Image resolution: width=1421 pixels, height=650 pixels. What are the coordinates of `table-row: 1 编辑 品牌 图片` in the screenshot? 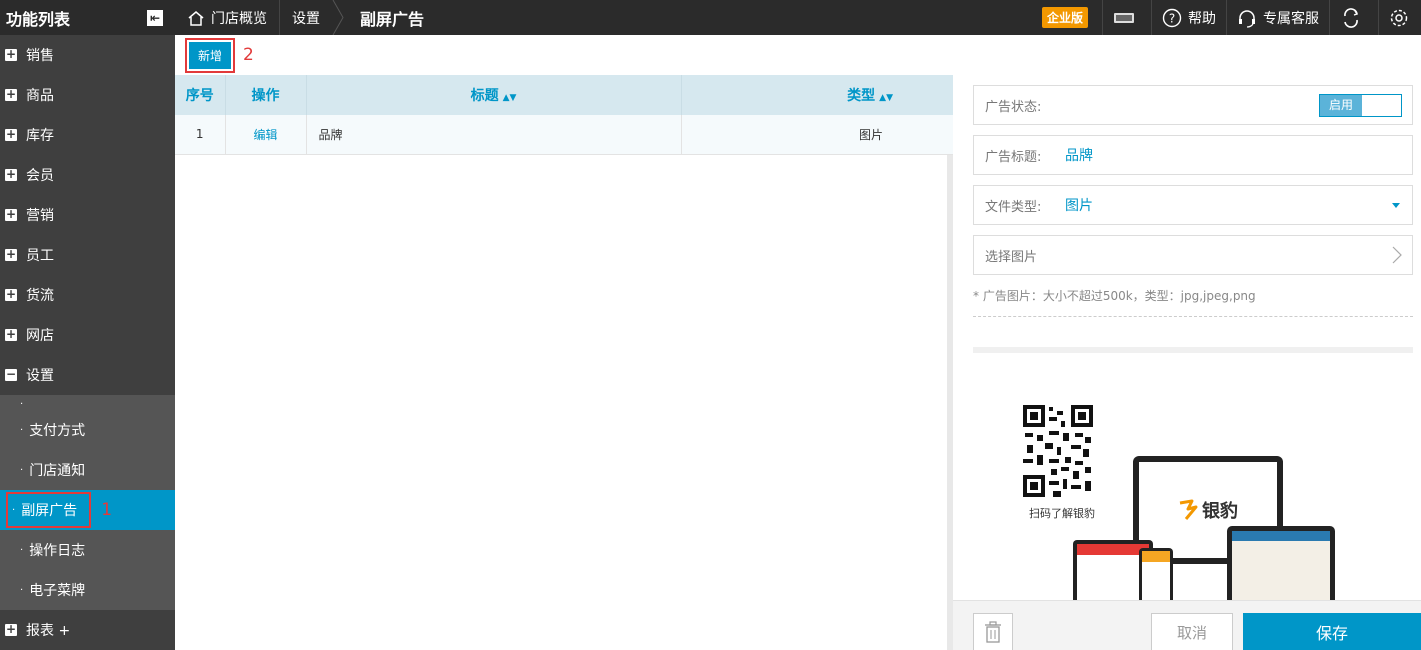 It's located at (564, 135).